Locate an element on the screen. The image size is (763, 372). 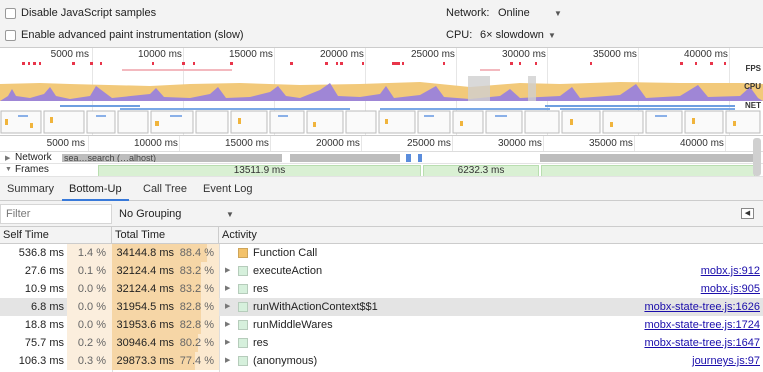
self-time-value: 18.8 ms is located at coordinates (44, 325).